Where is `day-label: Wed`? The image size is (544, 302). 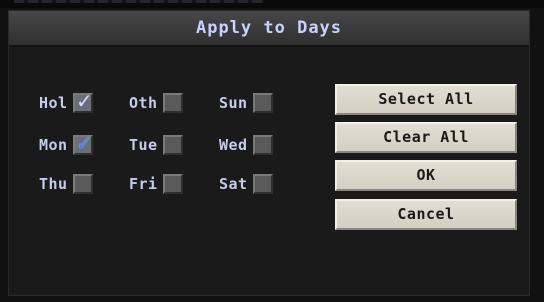
day-label: Wed is located at coordinates (233, 145).